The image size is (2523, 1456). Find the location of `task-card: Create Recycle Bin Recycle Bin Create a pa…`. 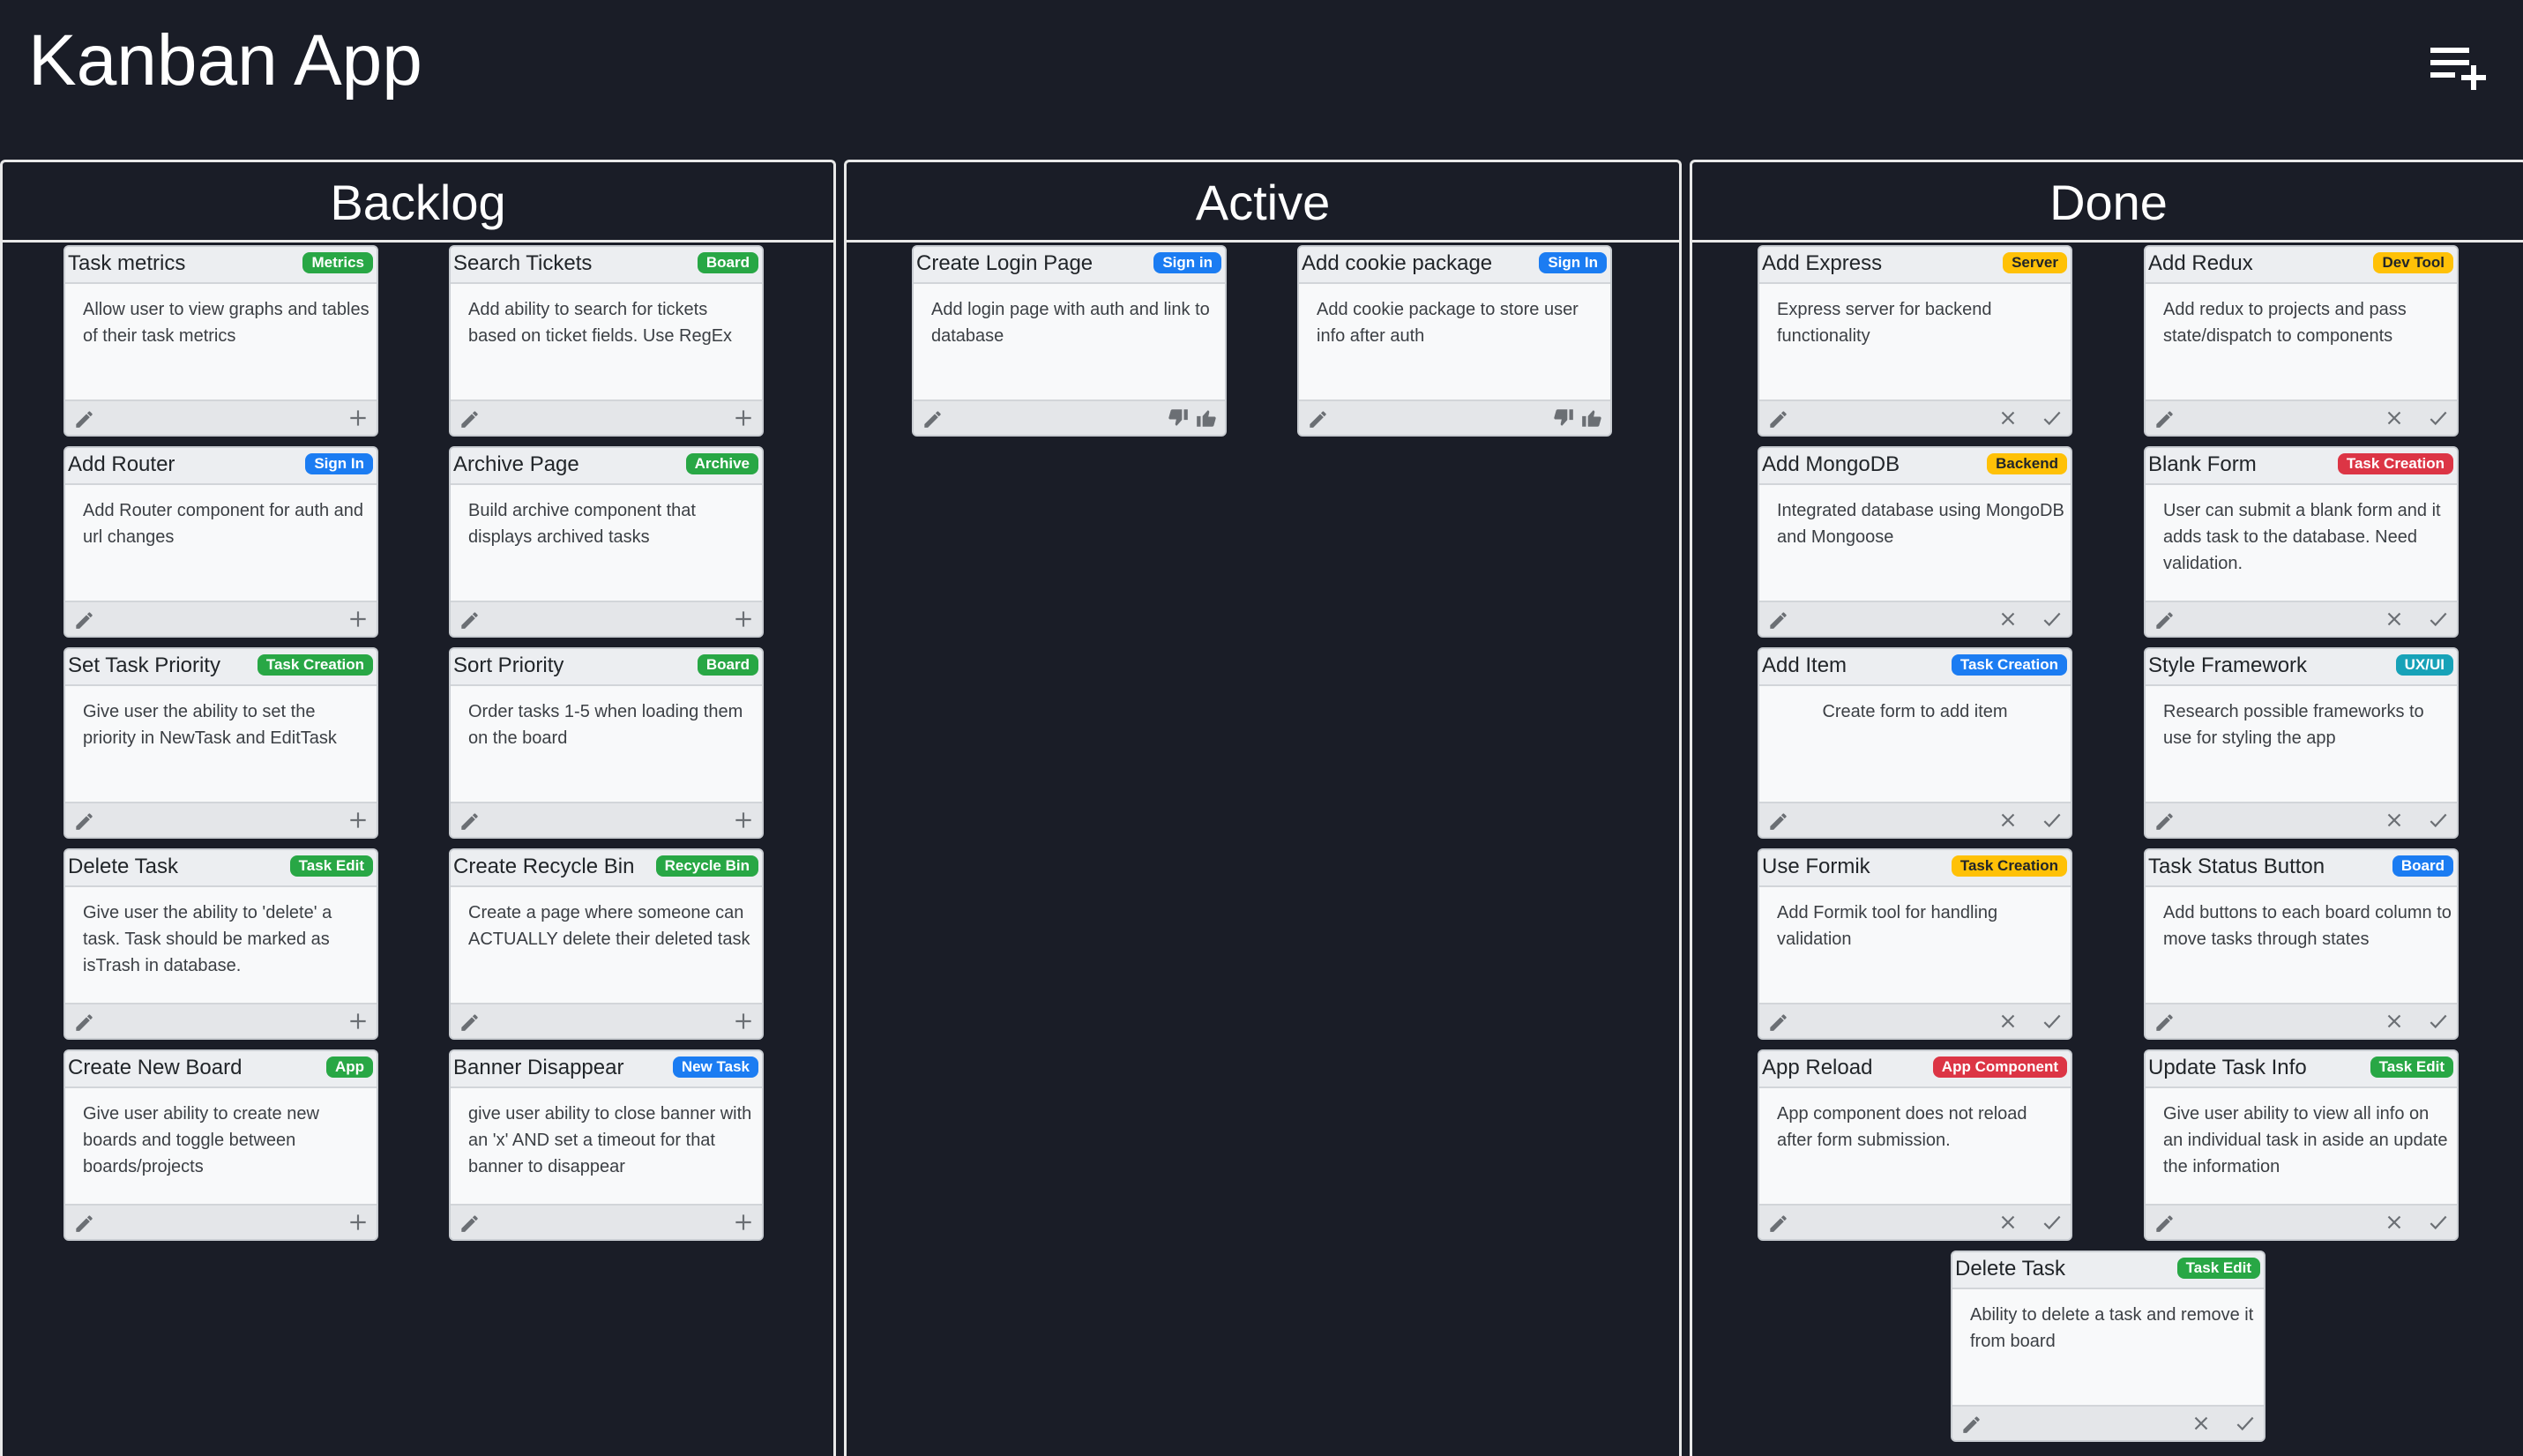

task-card: Create Recycle Bin Recycle Bin Create a pa… is located at coordinates (606, 944).